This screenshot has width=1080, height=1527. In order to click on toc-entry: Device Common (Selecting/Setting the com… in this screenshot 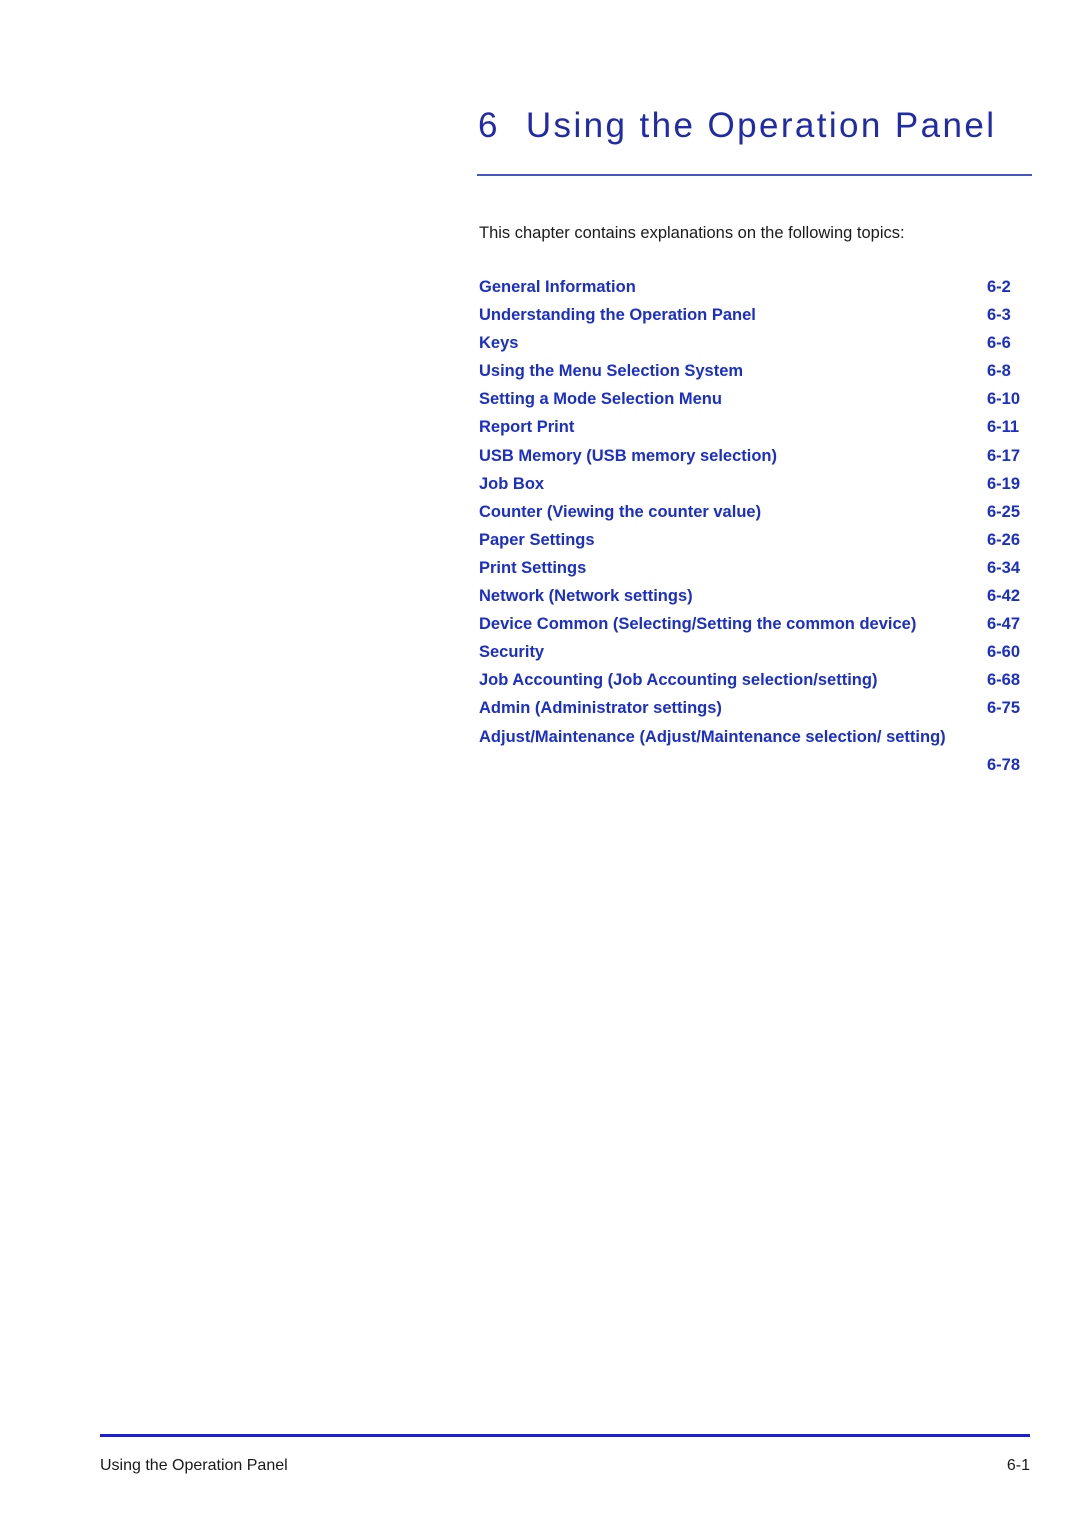, I will do `click(759, 624)`.